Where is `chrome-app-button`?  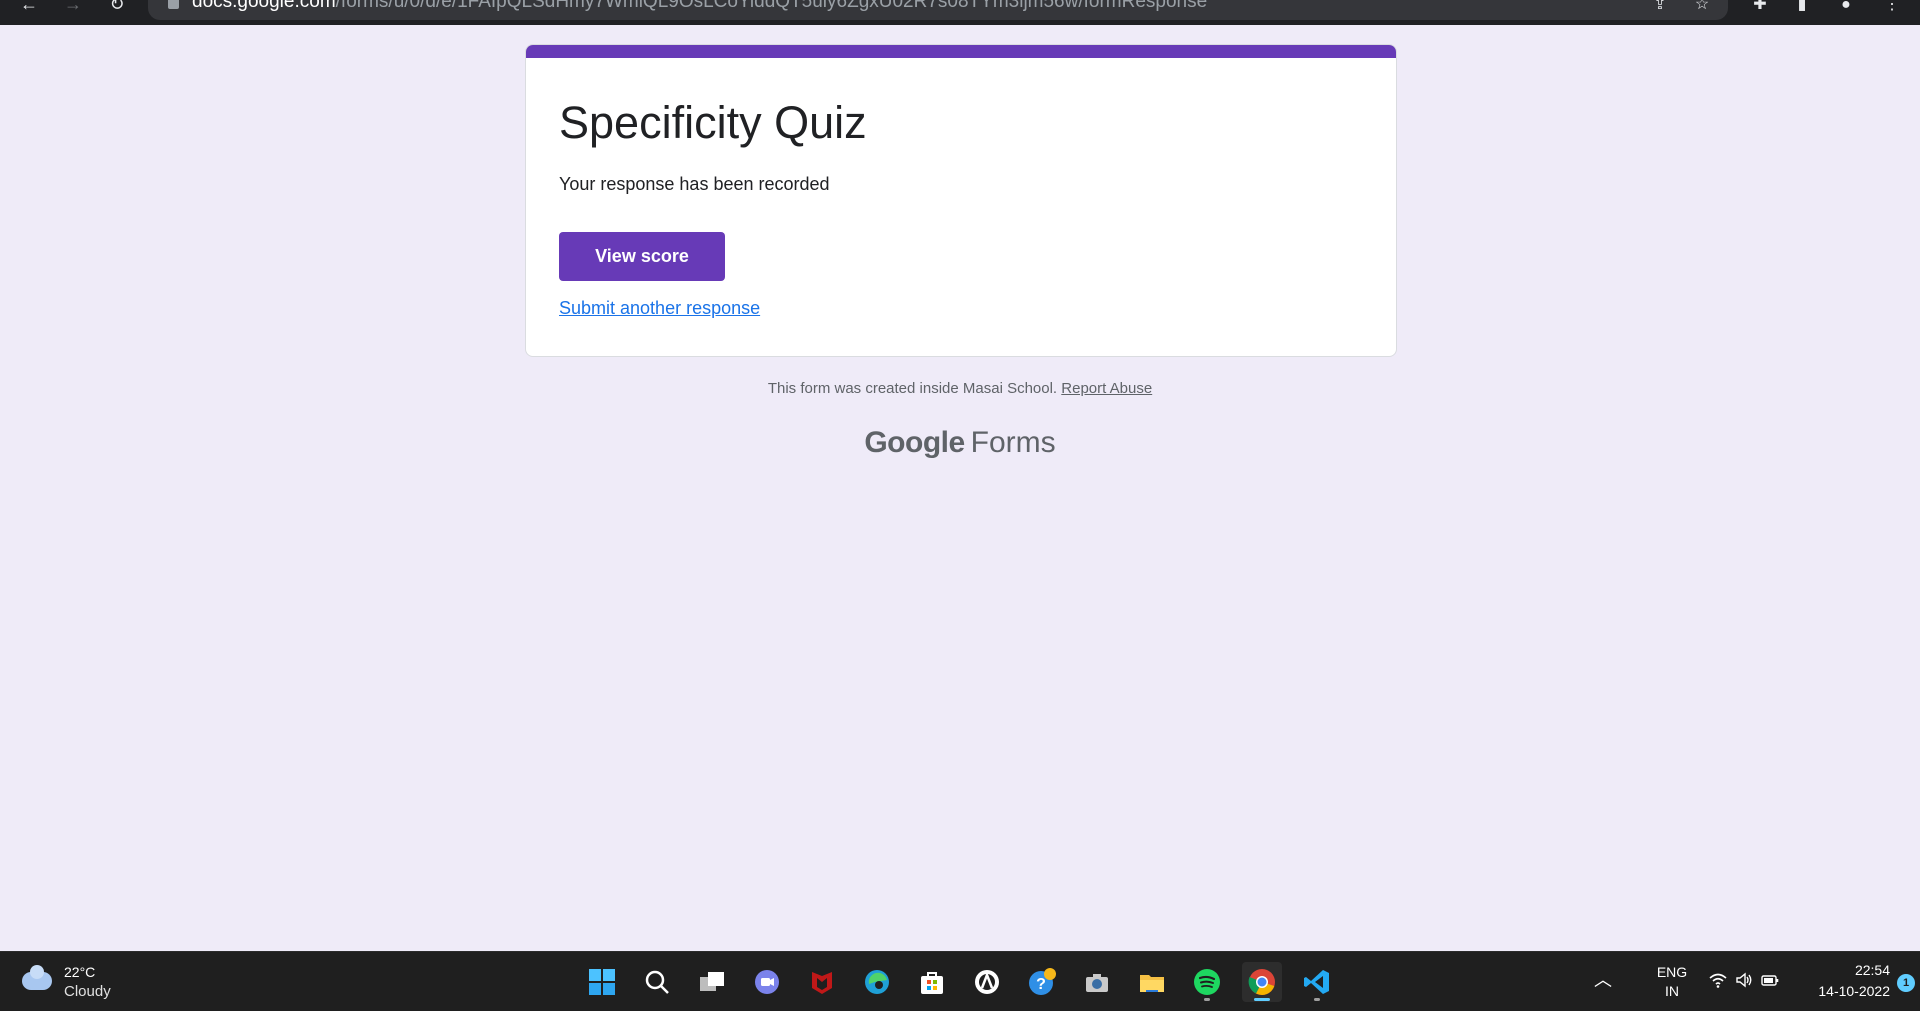 chrome-app-button is located at coordinates (1262, 982).